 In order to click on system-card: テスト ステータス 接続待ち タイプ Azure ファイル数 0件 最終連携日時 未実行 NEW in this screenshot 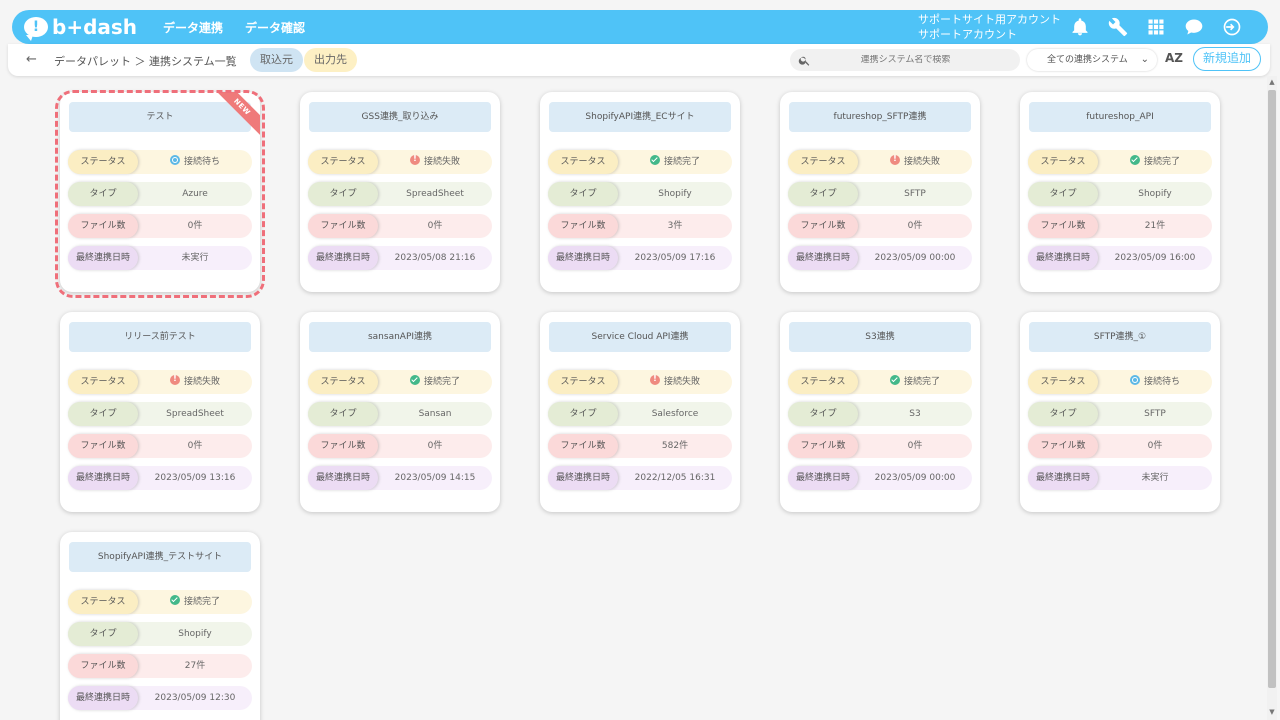, I will do `click(160, 192)`.